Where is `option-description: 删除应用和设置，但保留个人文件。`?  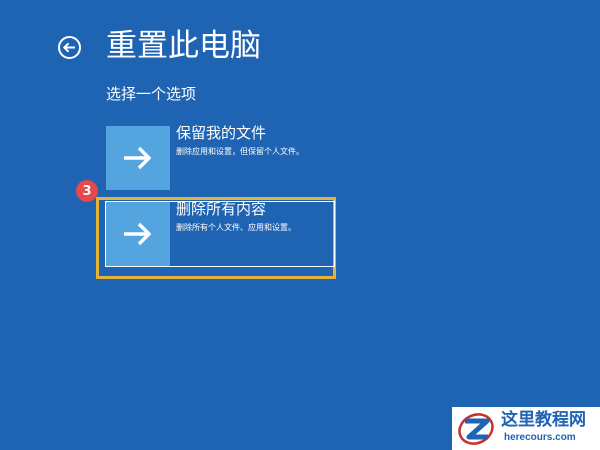
option-description: 删除应用和设置，但保留个人文件。 is located at coordinates (240, 151).